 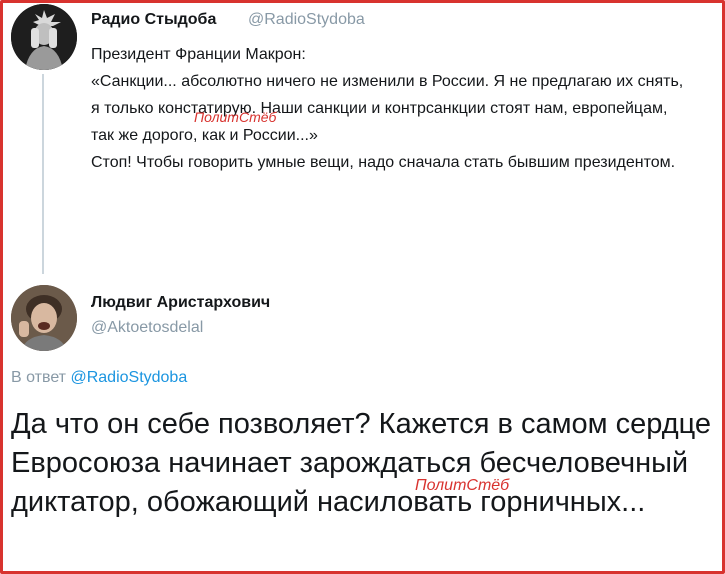 What do you see at coordinates (153, 20) in the screenshot?
I see `author-name: Радио Стыдоба` at bounding box center [153, 20].